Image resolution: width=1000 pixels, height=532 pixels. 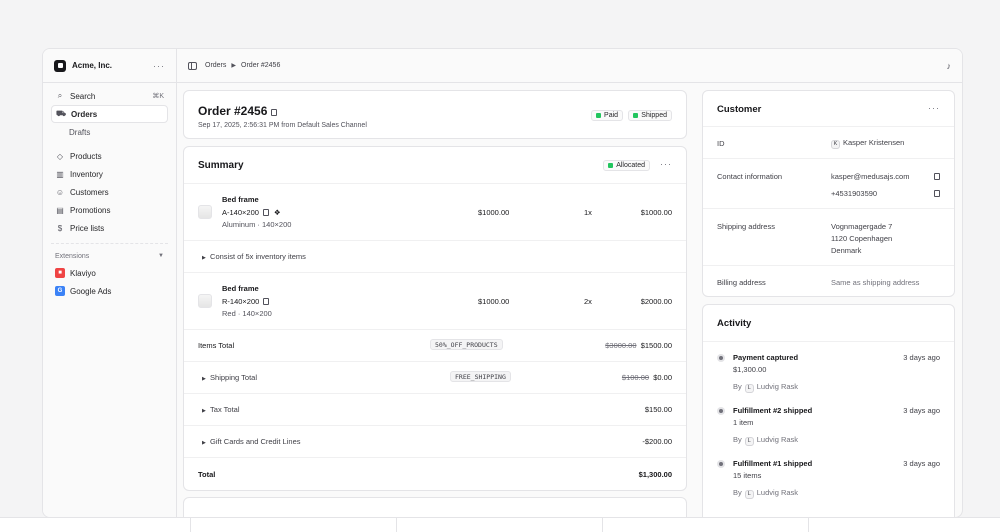 I want to click on gift-cards-row: ▶ Gift Cards and Credit Lines -$200.00, so click(x=435, y=441).